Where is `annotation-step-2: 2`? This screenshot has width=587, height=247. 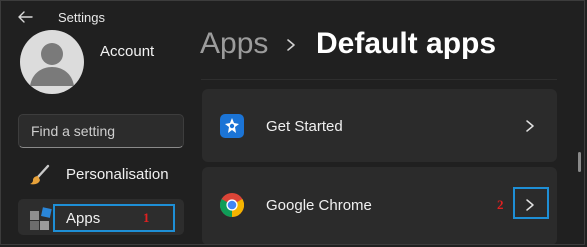
annotation-step-2: 2 is located at coordinates (500, 204).